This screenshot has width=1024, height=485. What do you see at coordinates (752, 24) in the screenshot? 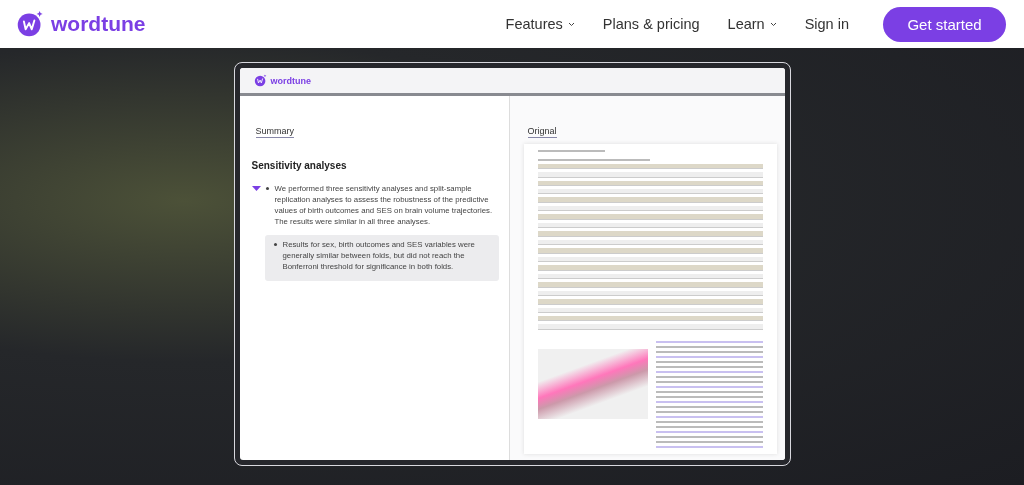
I see `nav-link: Learn` at bounding box center [752, 24].